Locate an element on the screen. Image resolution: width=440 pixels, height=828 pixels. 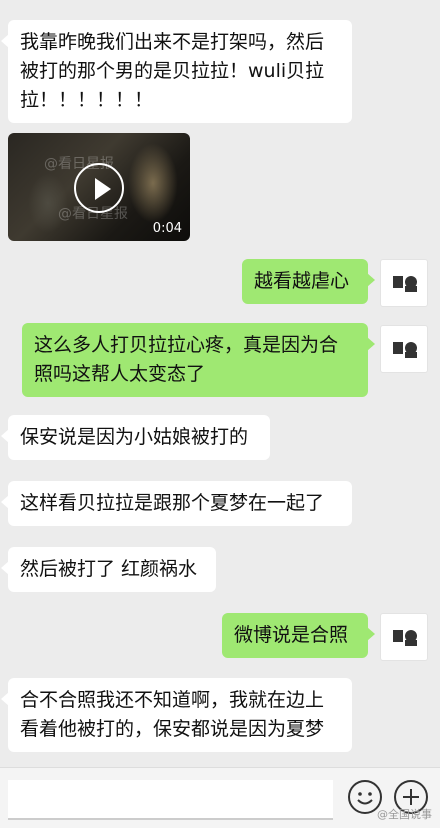
message-bubble: 微博说是合照 is located at coordinates (298, 635).